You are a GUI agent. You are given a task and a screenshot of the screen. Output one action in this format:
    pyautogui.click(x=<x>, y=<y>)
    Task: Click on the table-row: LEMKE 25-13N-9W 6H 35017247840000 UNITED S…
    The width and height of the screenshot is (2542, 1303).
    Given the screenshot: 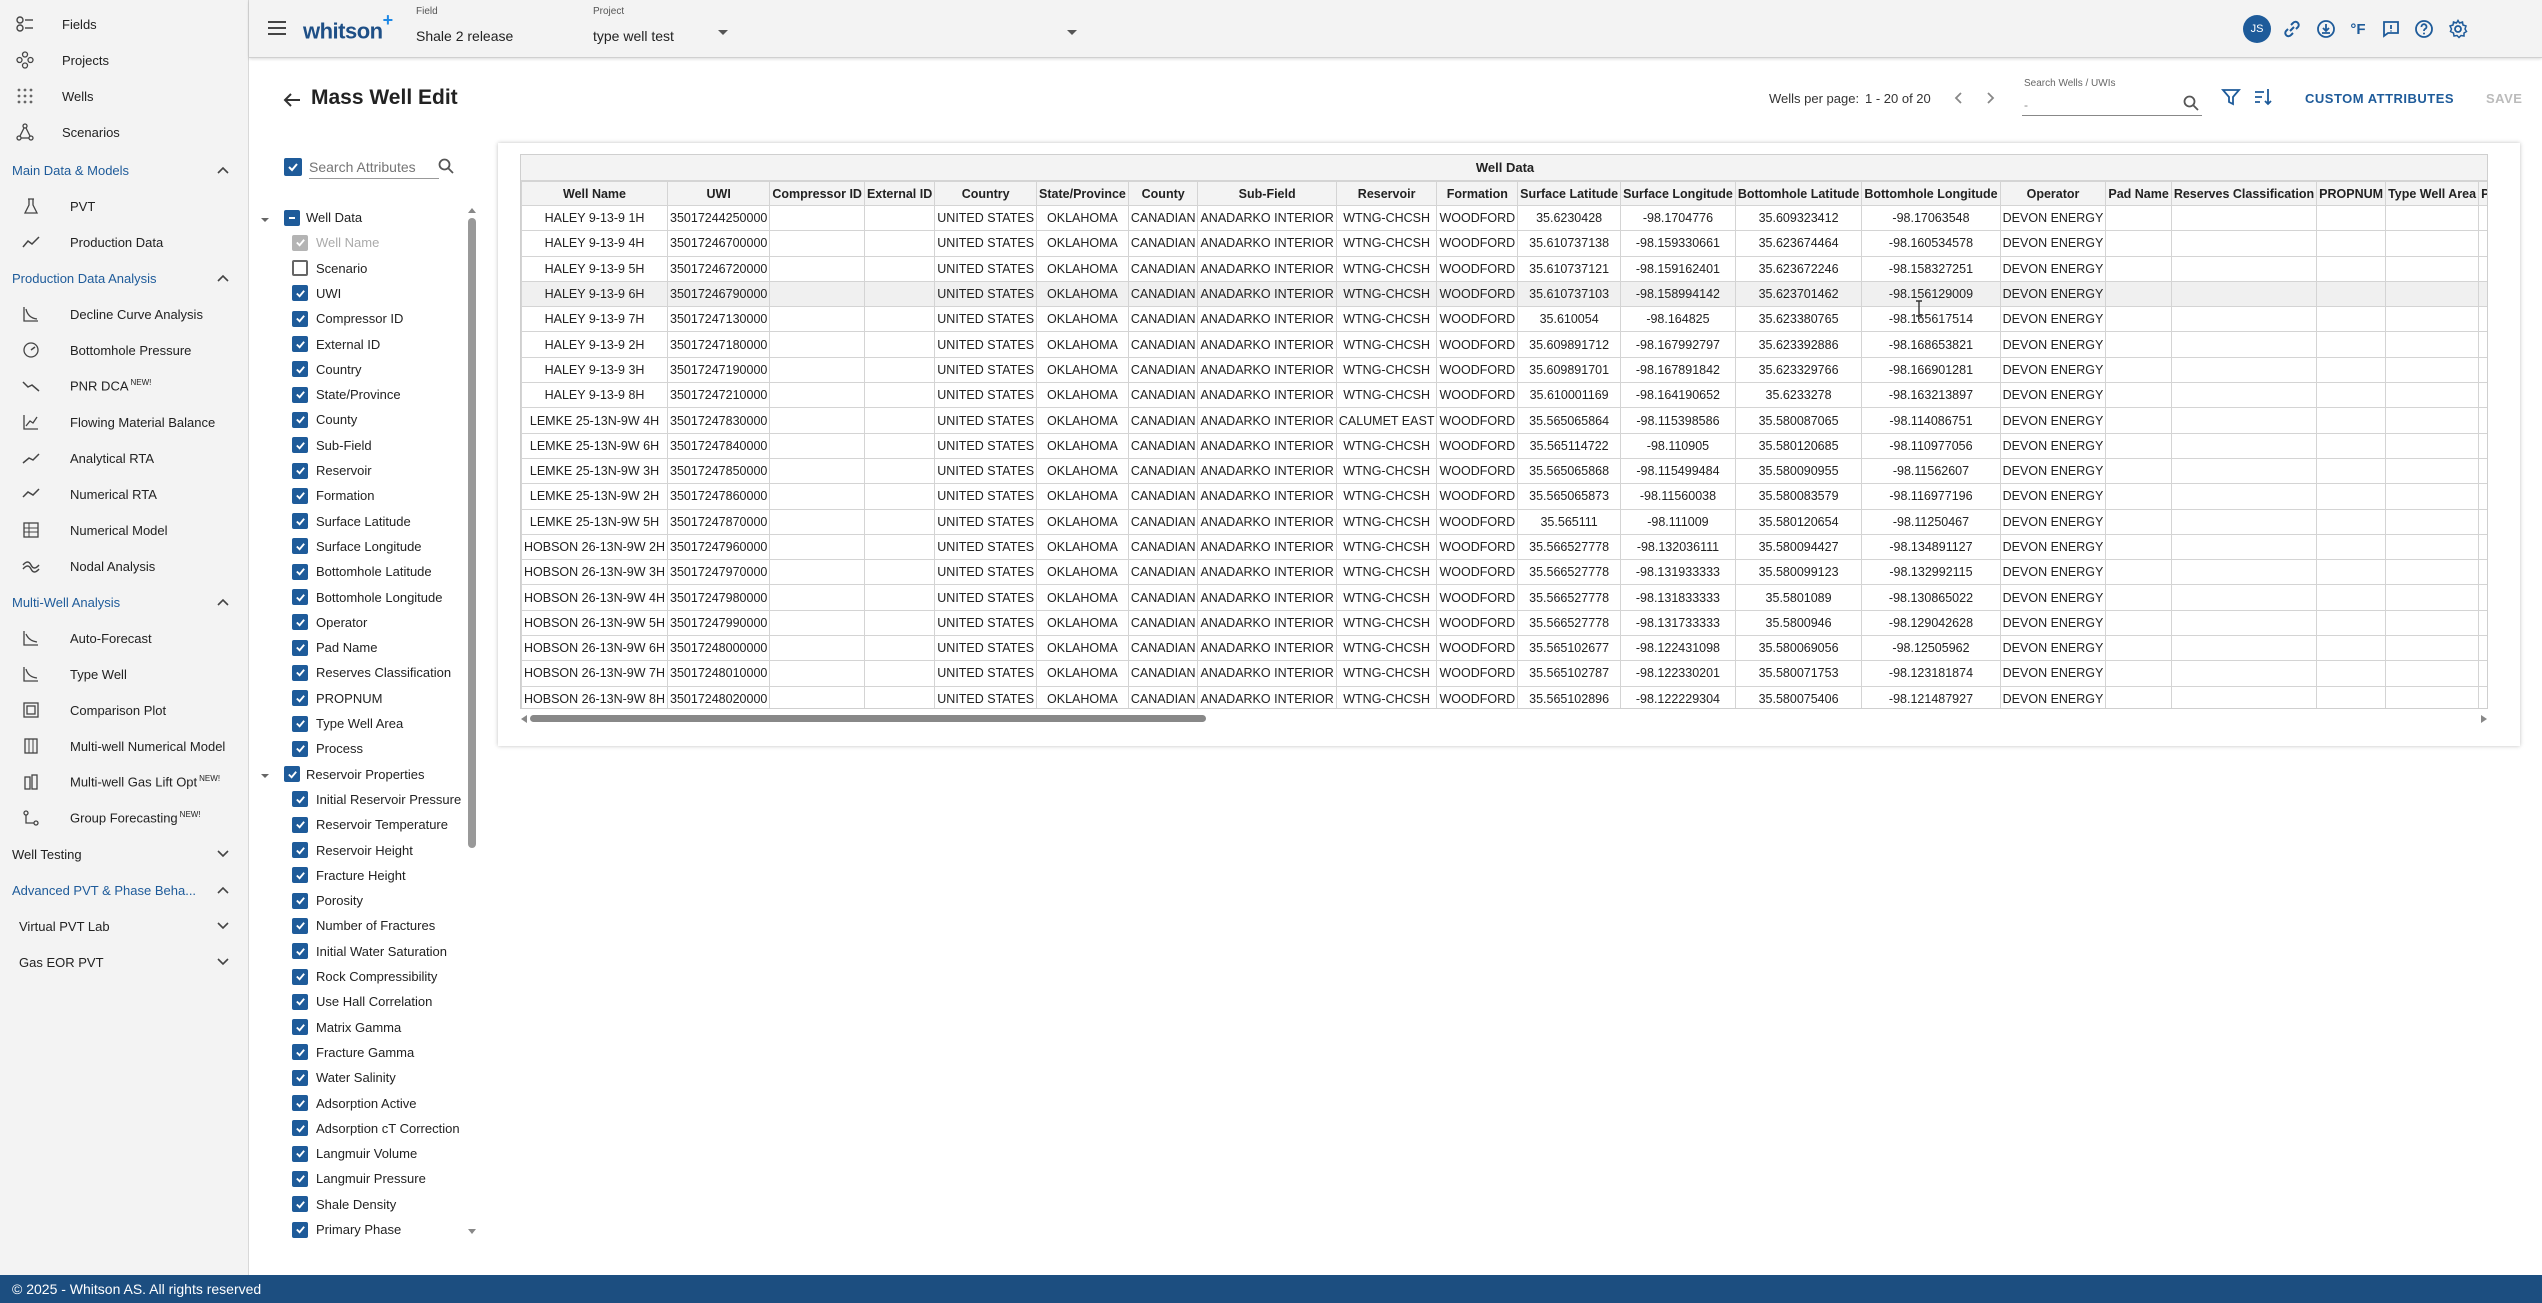 What is the action you would take?
    pyautogui.click(x=1504, y=445)
    